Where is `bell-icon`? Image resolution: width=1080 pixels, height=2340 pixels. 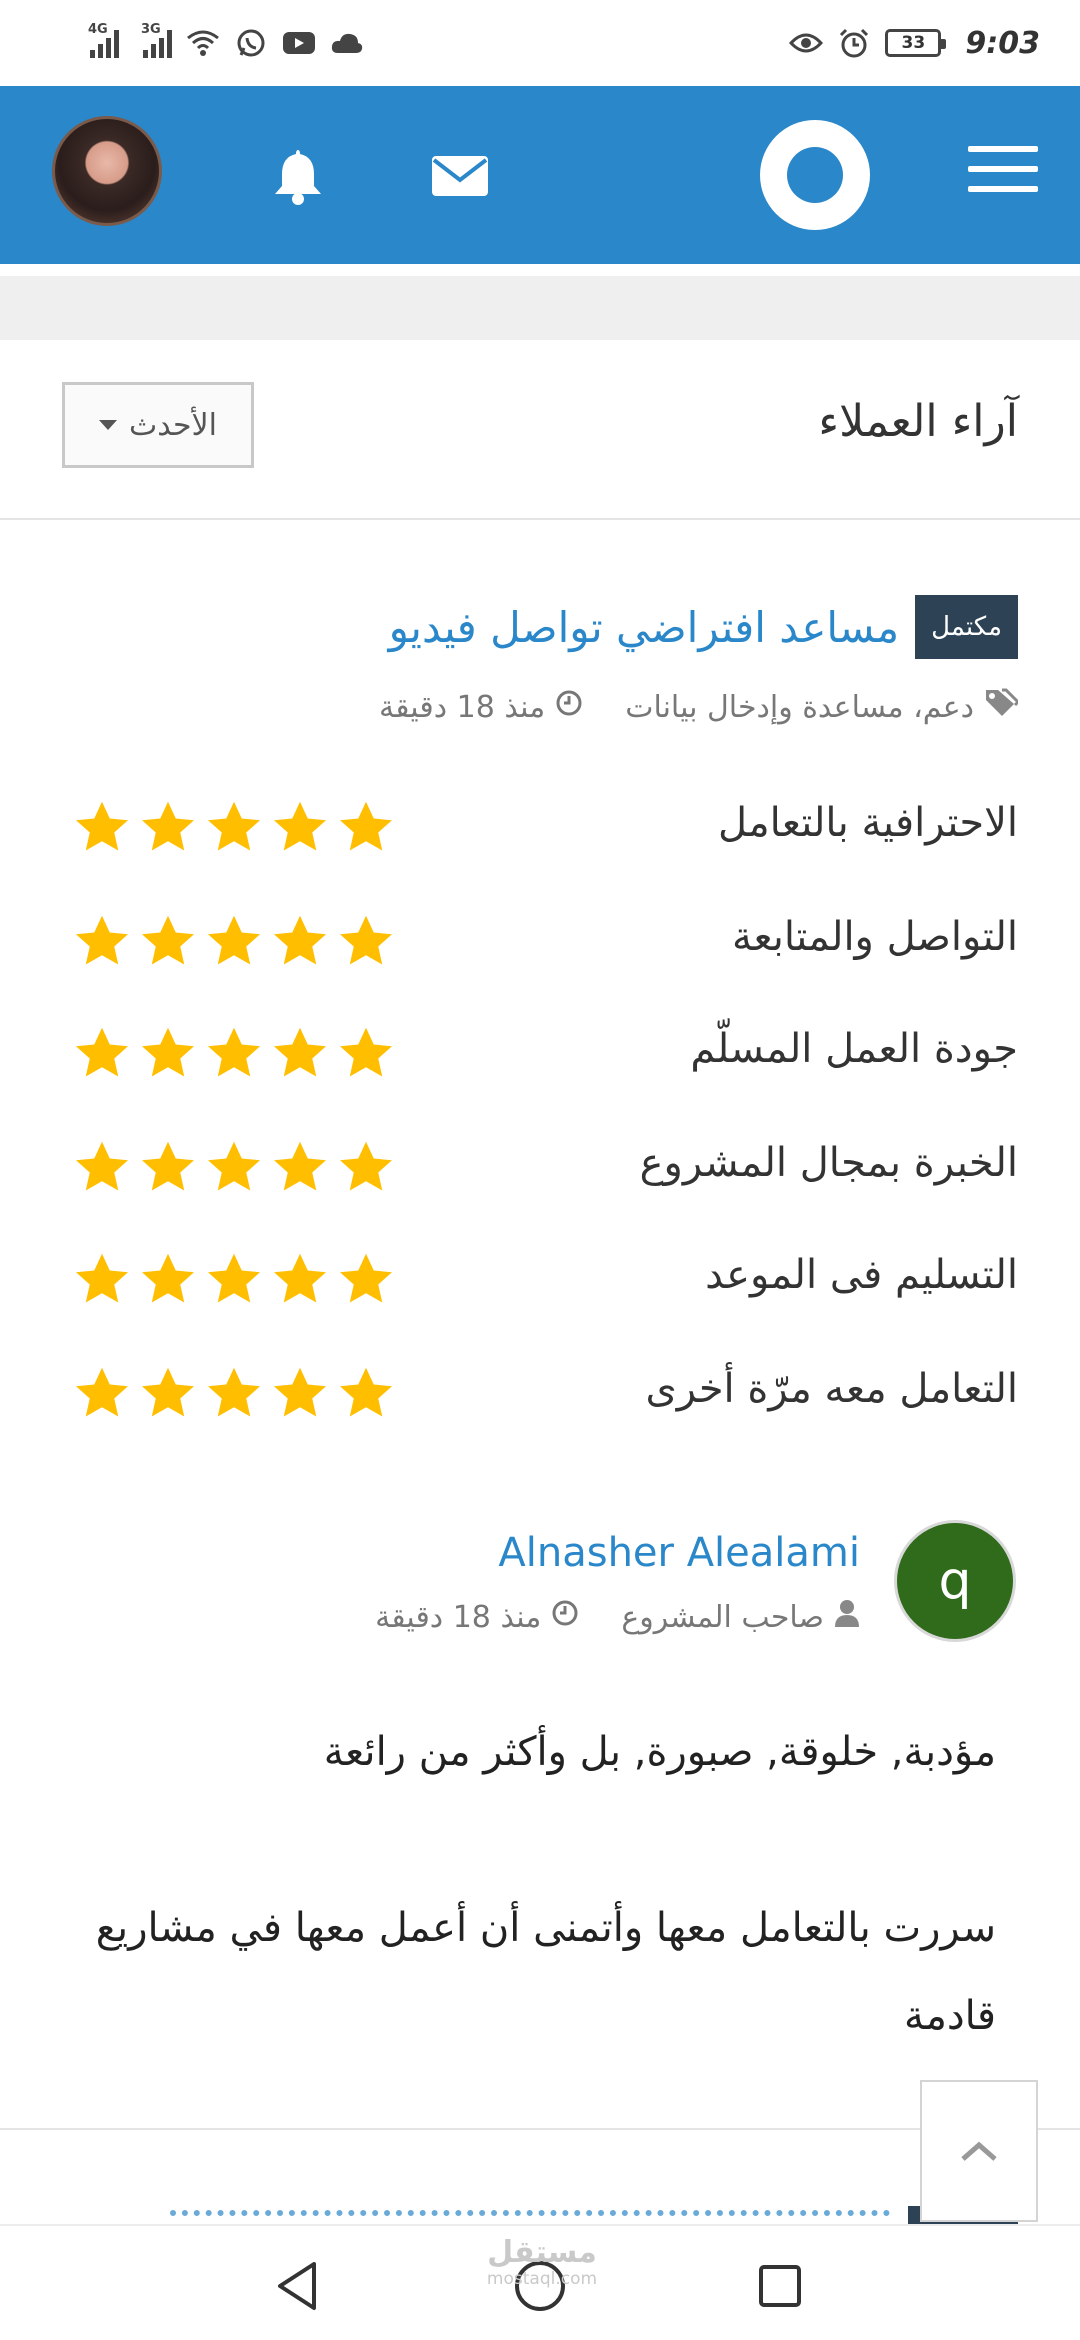
bell-icon is located at coordinates (298, 176).